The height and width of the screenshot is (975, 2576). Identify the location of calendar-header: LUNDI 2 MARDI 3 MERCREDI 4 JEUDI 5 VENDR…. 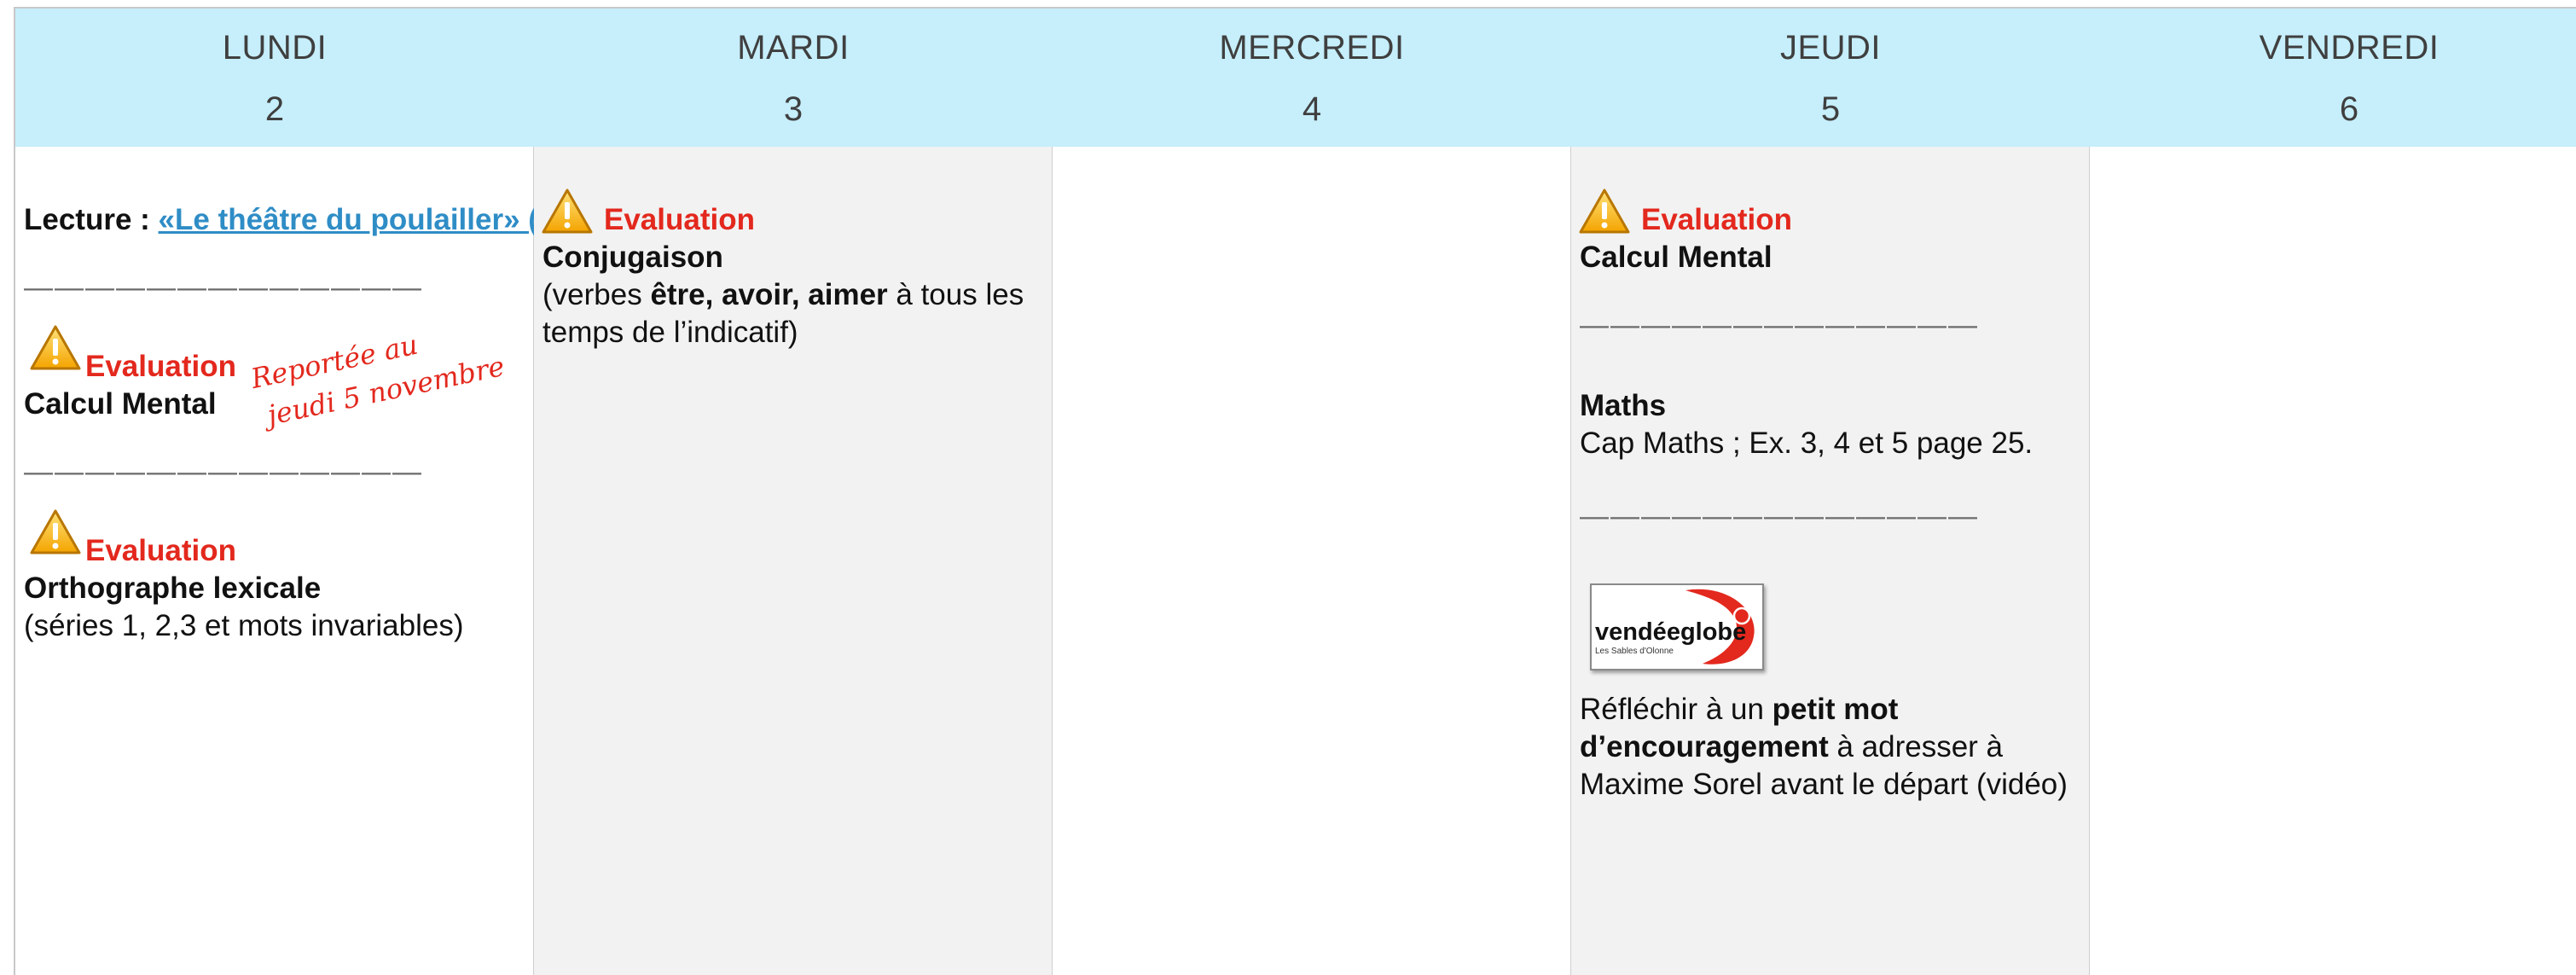
(1295, 78).